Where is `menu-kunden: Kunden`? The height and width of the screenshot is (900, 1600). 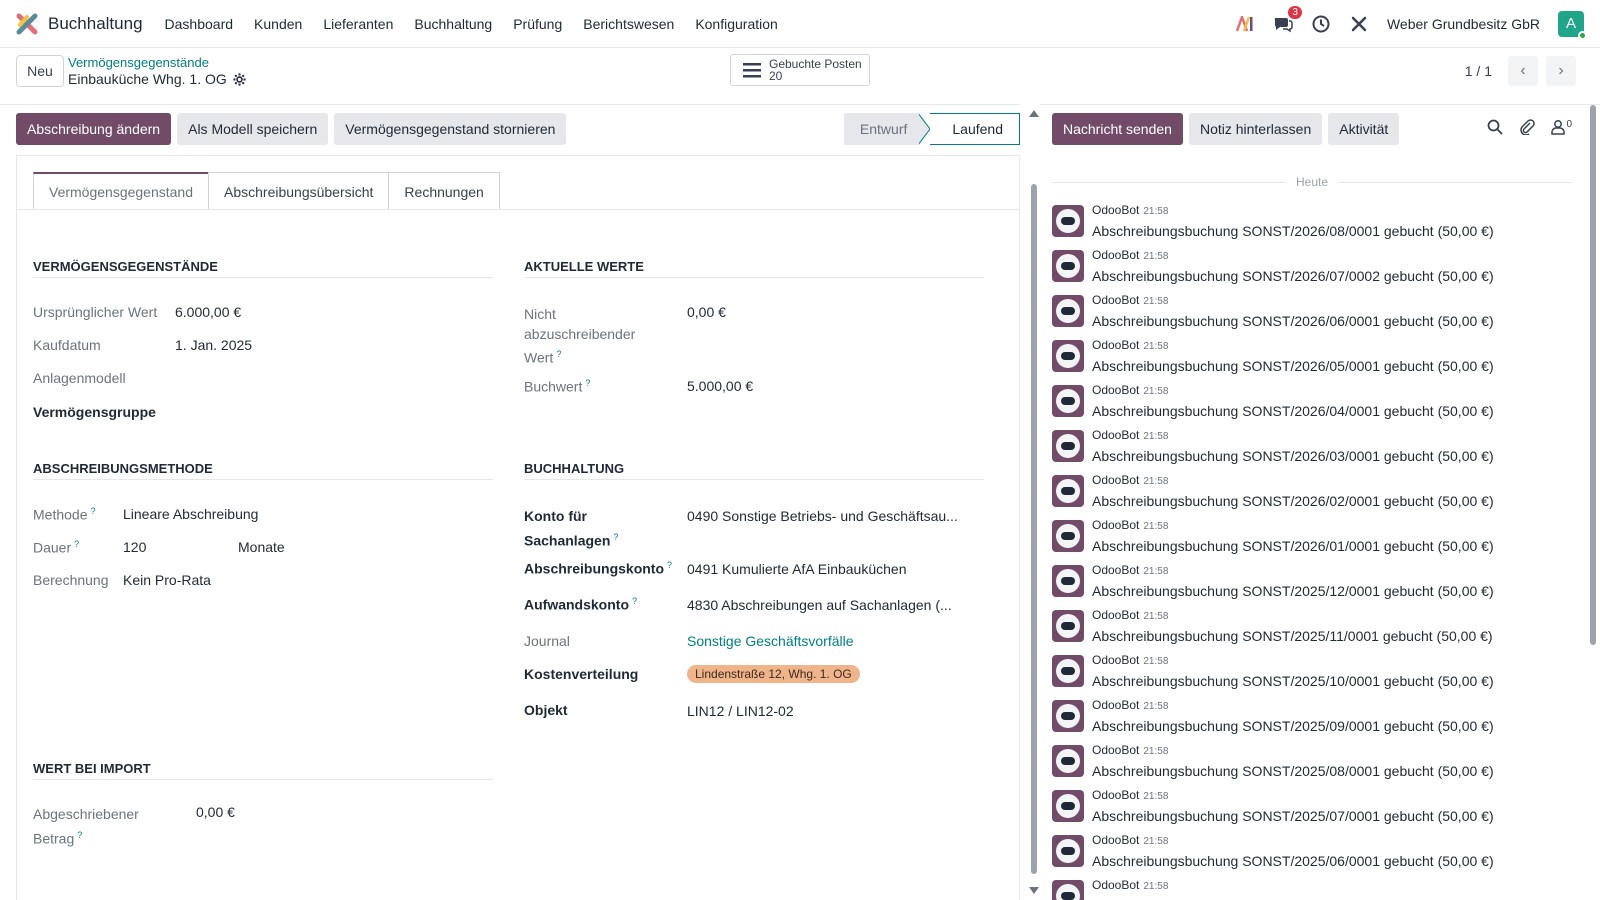 menu-kunden: Kunden is located at coordinates (278, 24).